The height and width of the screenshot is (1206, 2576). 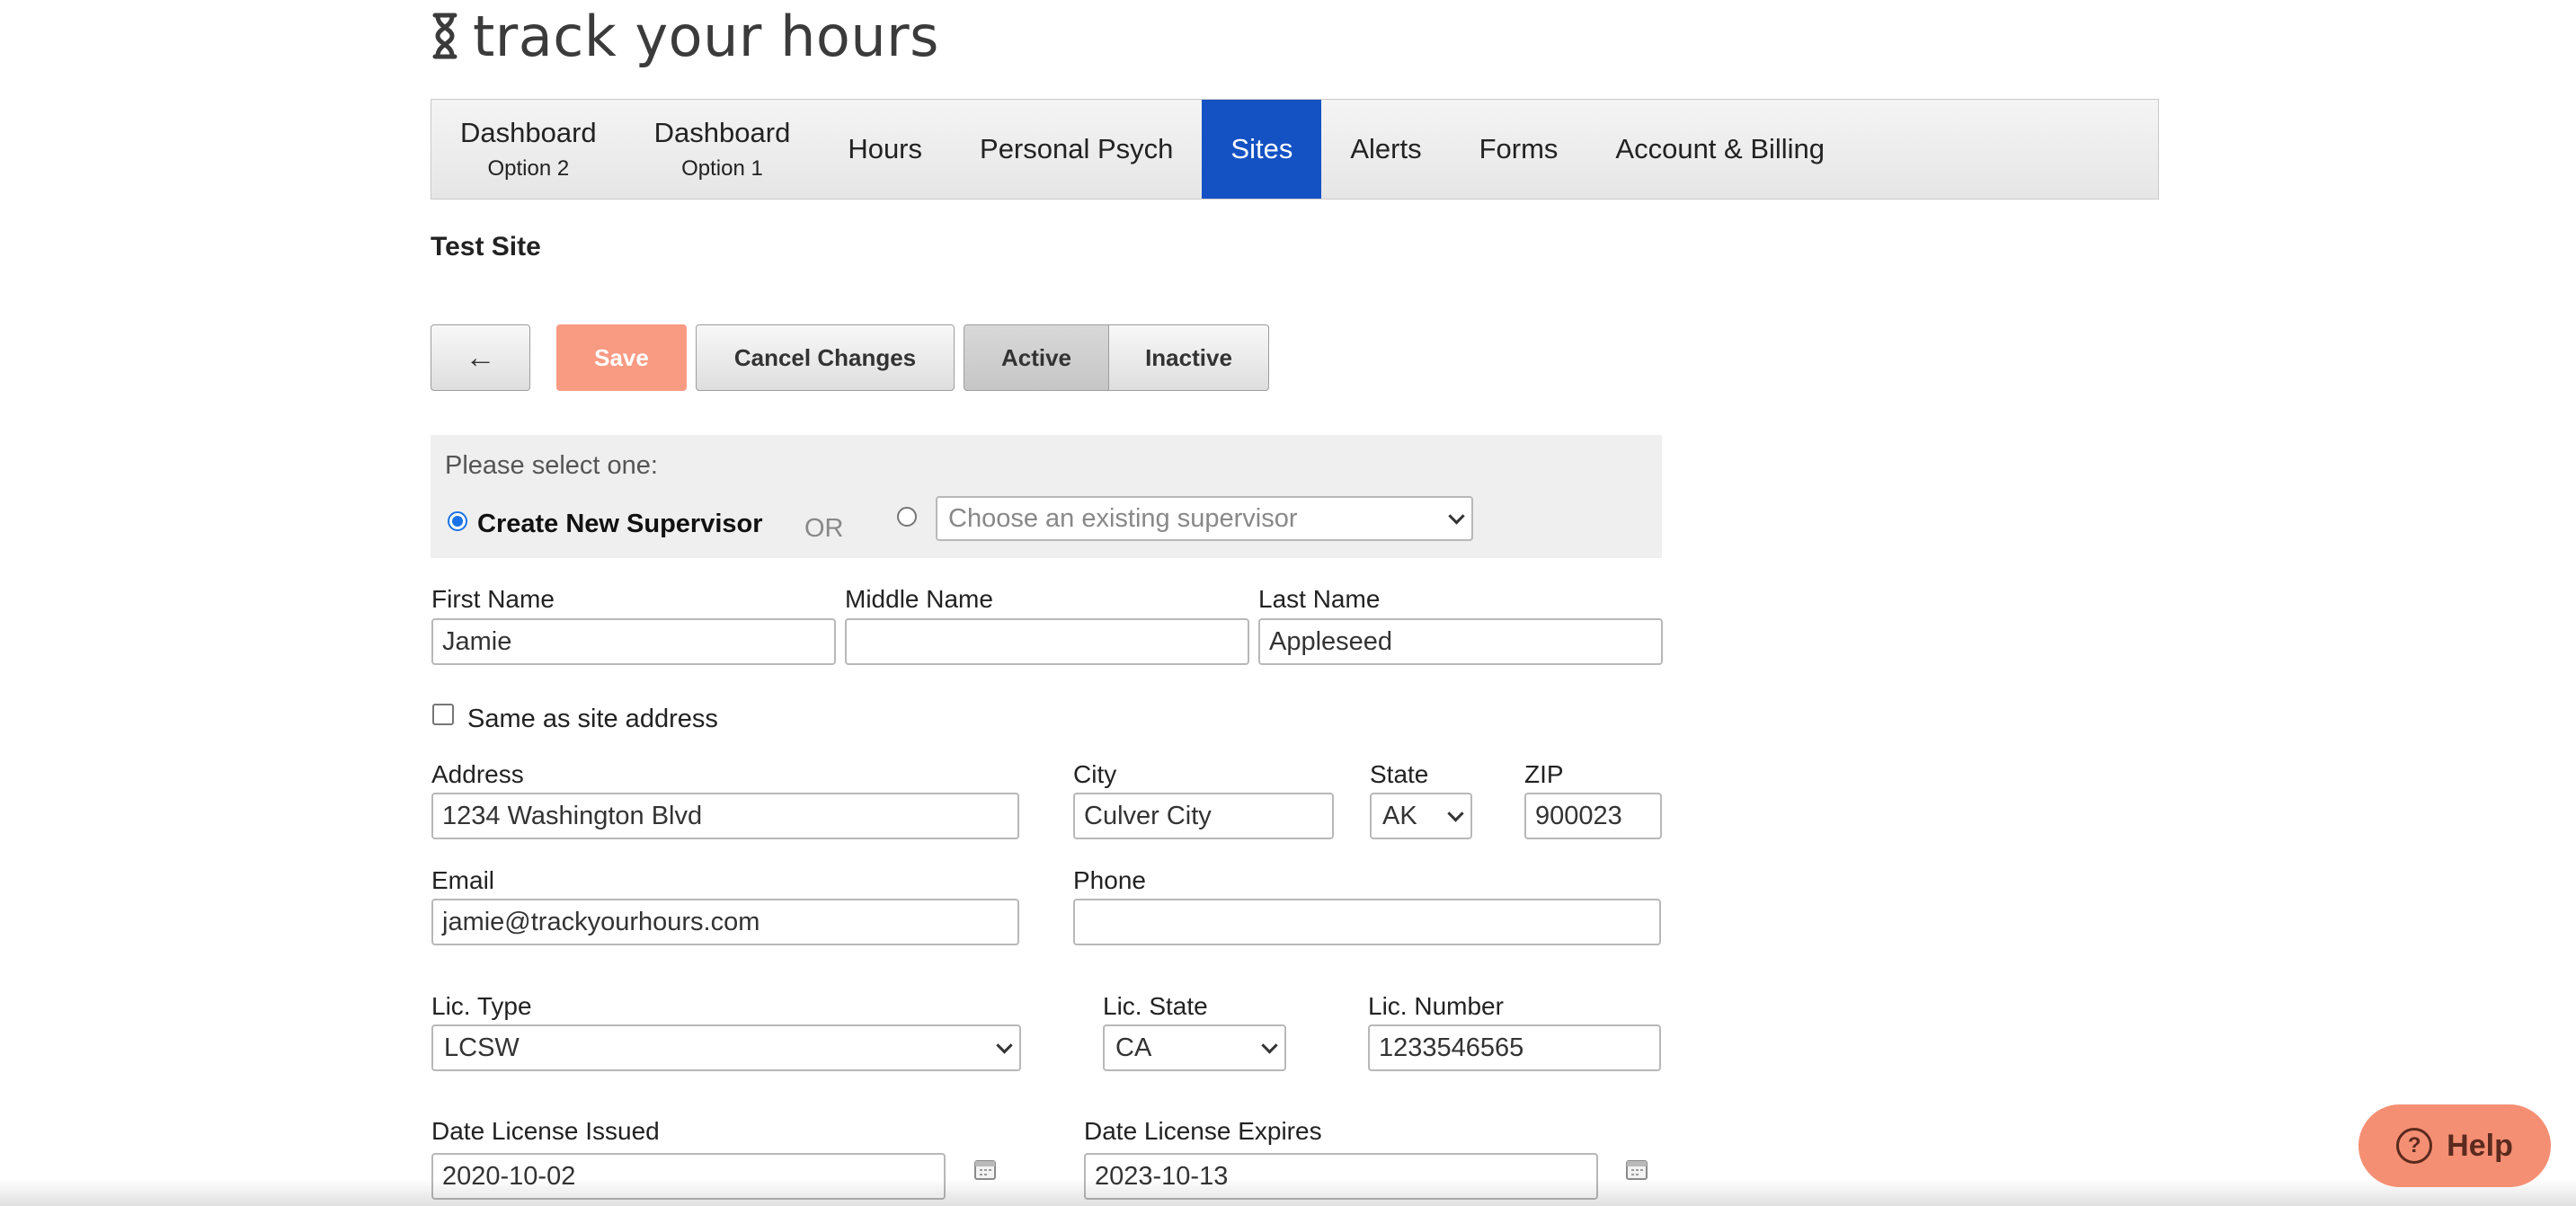 I want to click on nav-alerts: Alerts, so click(x=1385, y=149).